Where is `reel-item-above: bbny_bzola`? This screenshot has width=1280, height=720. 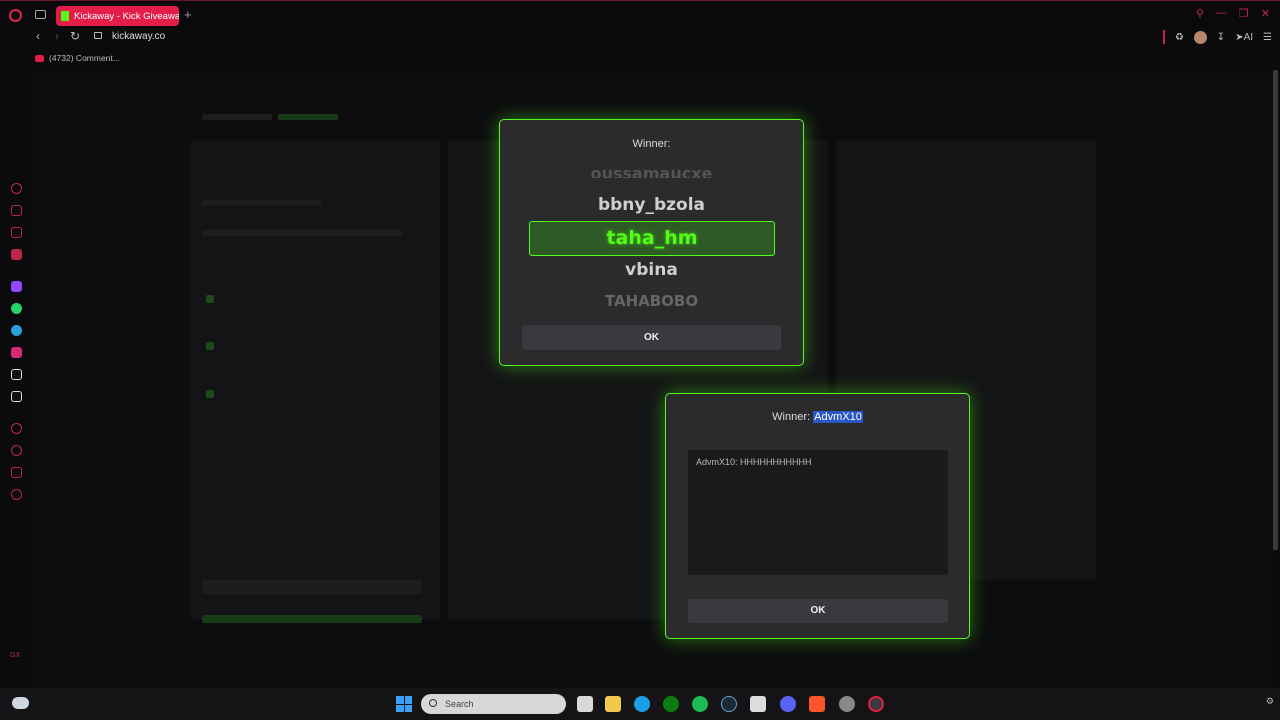 reel-item-above: bbny_bzola is located at coordinates (651, 205).